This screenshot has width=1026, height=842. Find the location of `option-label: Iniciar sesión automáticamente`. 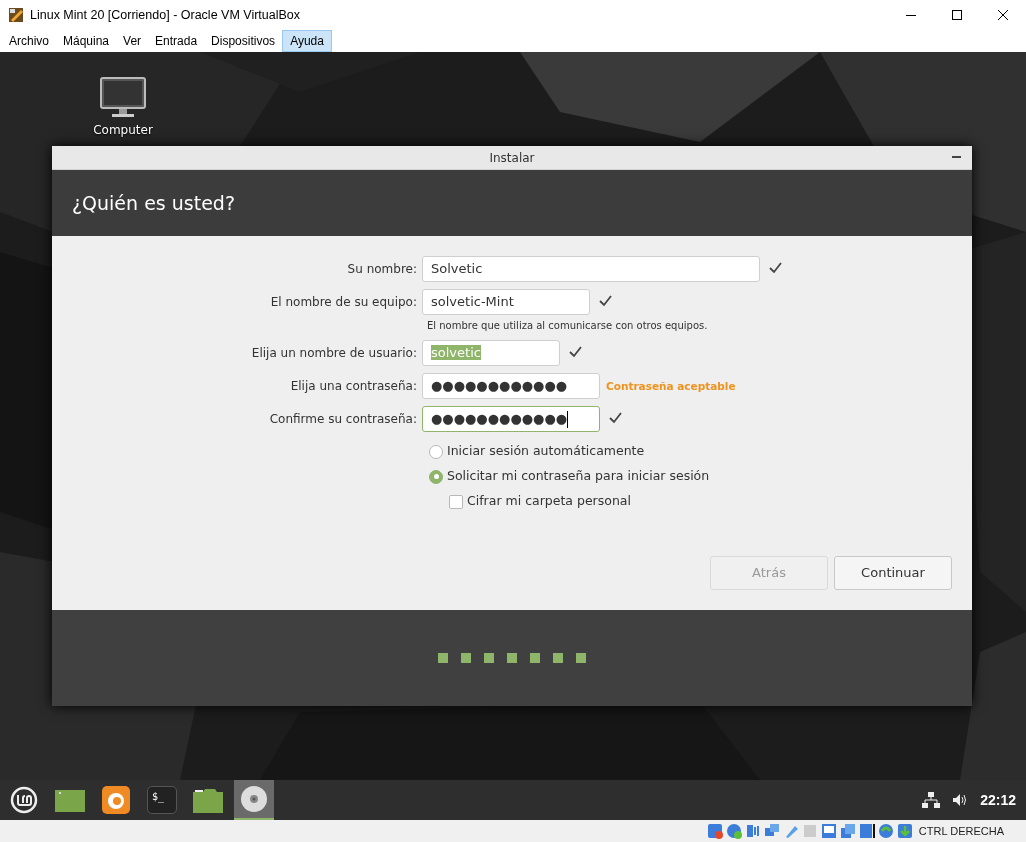

option-label: Iniciar sesión automáticamente is located at coordinates (546, 451).